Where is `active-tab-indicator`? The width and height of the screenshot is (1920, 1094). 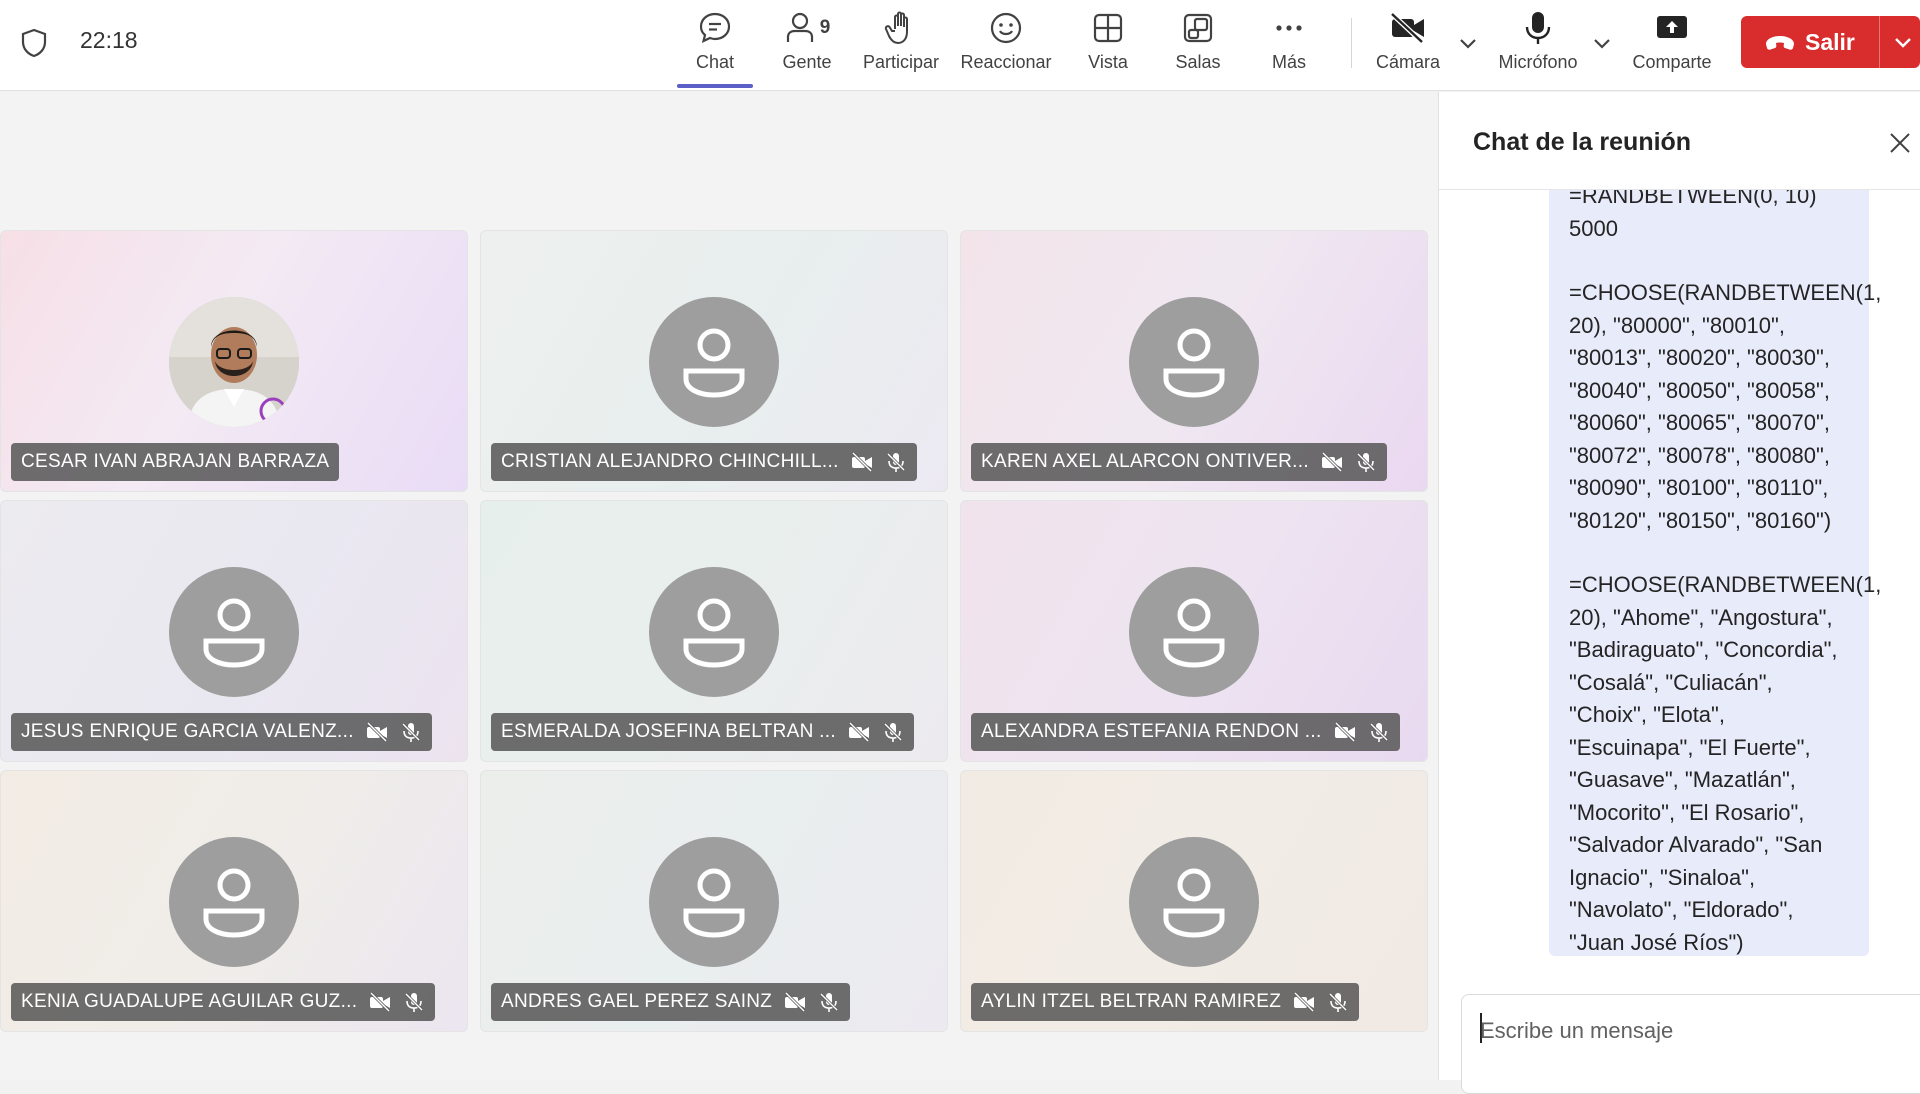 active-tab-indicator is located at coordinates (715, 86).